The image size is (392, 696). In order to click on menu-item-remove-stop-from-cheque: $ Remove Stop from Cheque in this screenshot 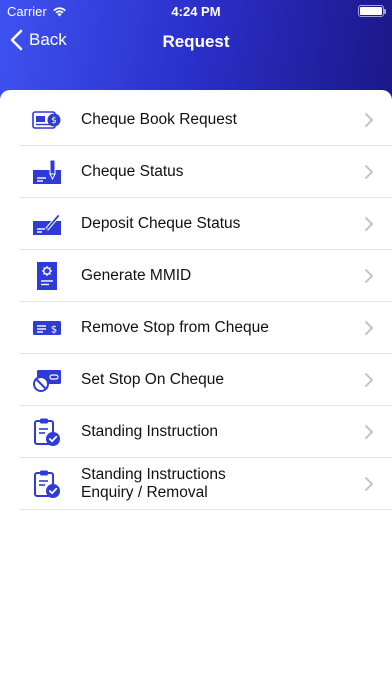, I will do `click(196, 328)`.